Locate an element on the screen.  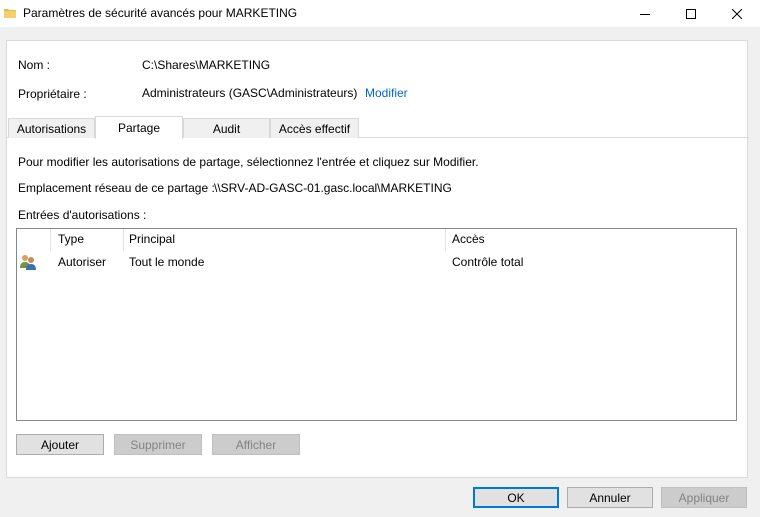
view-button: Afficher is located at coordinates (256, 444).